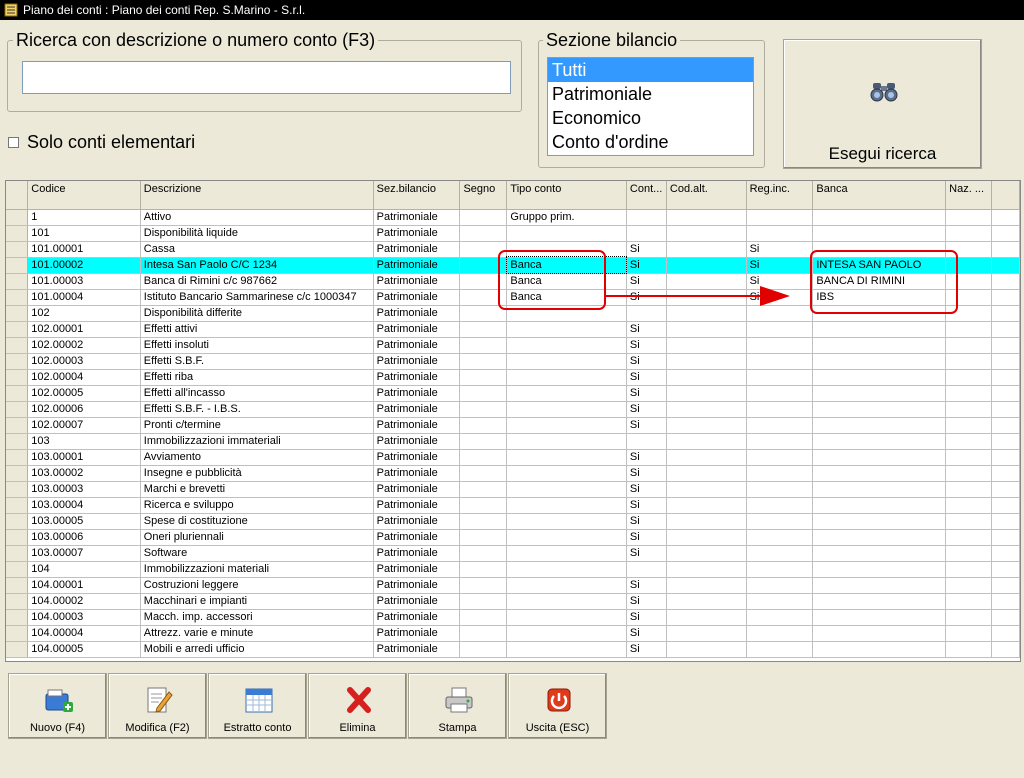 Image resolution: width=1024 pixels, height=778 pixels. I want to click on table-cell: 103.00005, so click(84, 521).